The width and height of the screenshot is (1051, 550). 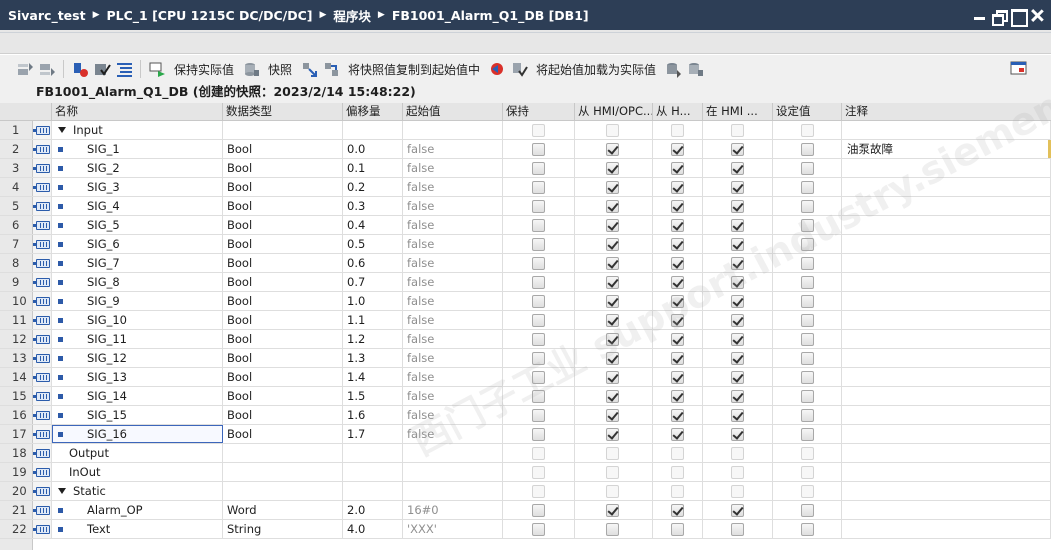 What do you see at coordinates (283, 453) in the screenshot?
I see `data-type-cell` at bounding box center [283, 453].